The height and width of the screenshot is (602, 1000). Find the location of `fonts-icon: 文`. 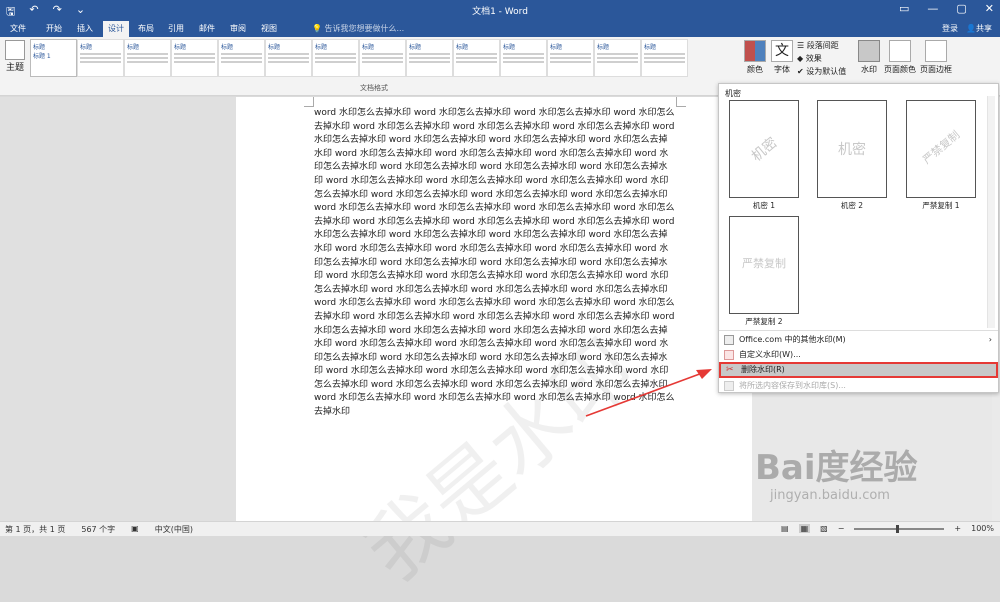

fonts-icon: 文 is located at coordinates (782, 51).